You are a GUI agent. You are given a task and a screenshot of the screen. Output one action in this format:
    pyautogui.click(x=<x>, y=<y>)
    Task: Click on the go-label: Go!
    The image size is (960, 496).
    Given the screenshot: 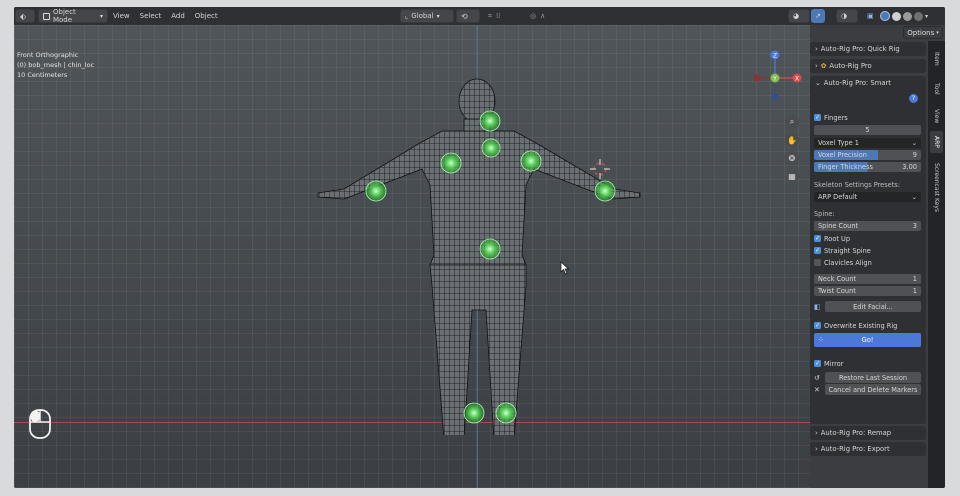 What is the action you would take?
    pyautogui.click(x=867, y=339)
    